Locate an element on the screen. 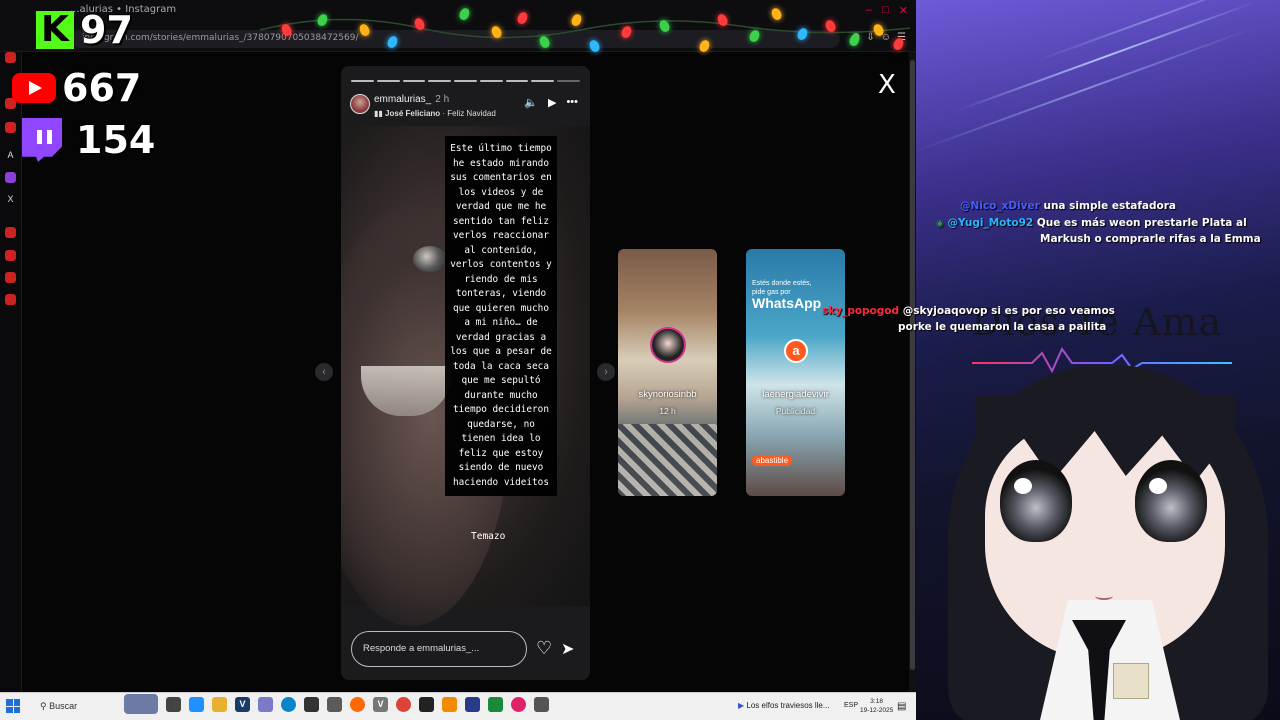  taskbar-clock: 3:18 19-12-2025 is located at coordinates (876, 706).